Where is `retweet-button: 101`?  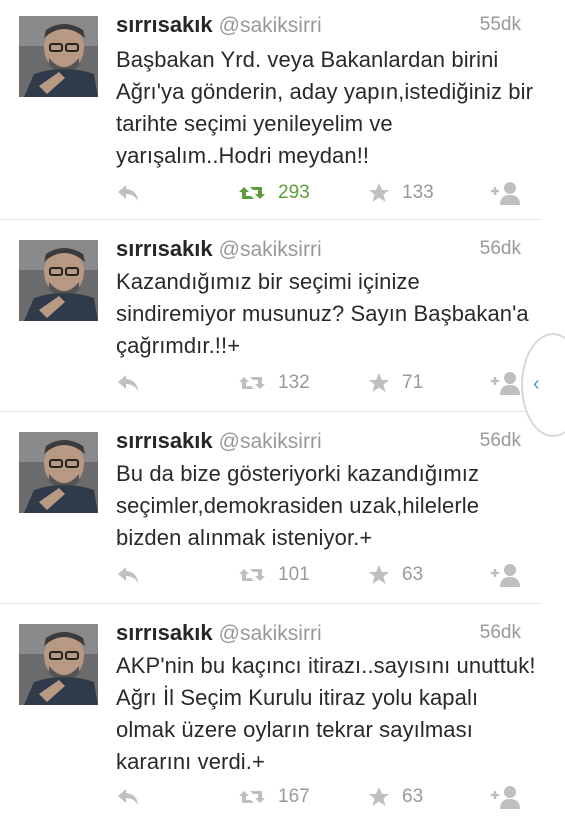 retweet-button: 101 is located at coordinates (274, 575).